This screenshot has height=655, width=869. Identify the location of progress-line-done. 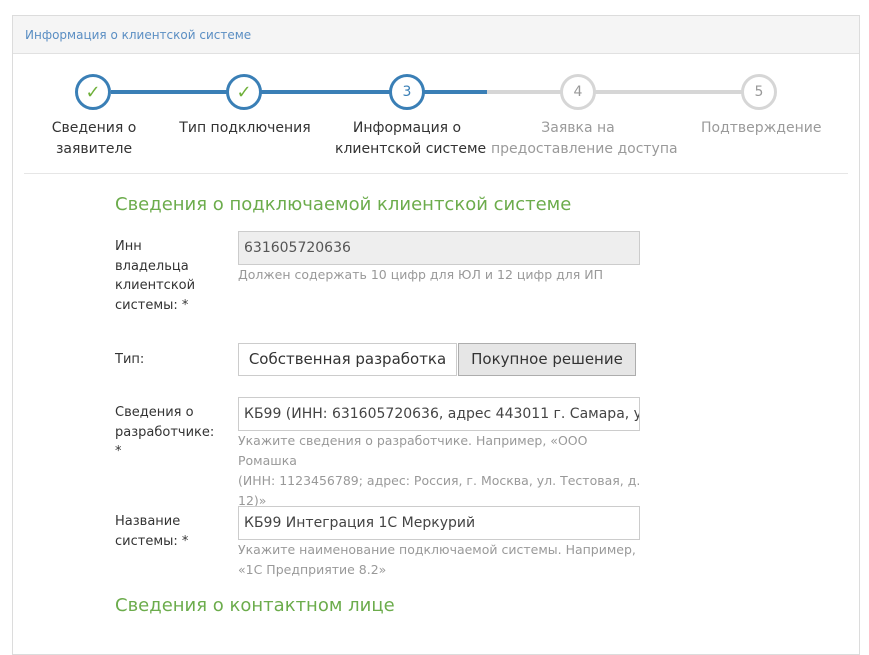
(299, 92).